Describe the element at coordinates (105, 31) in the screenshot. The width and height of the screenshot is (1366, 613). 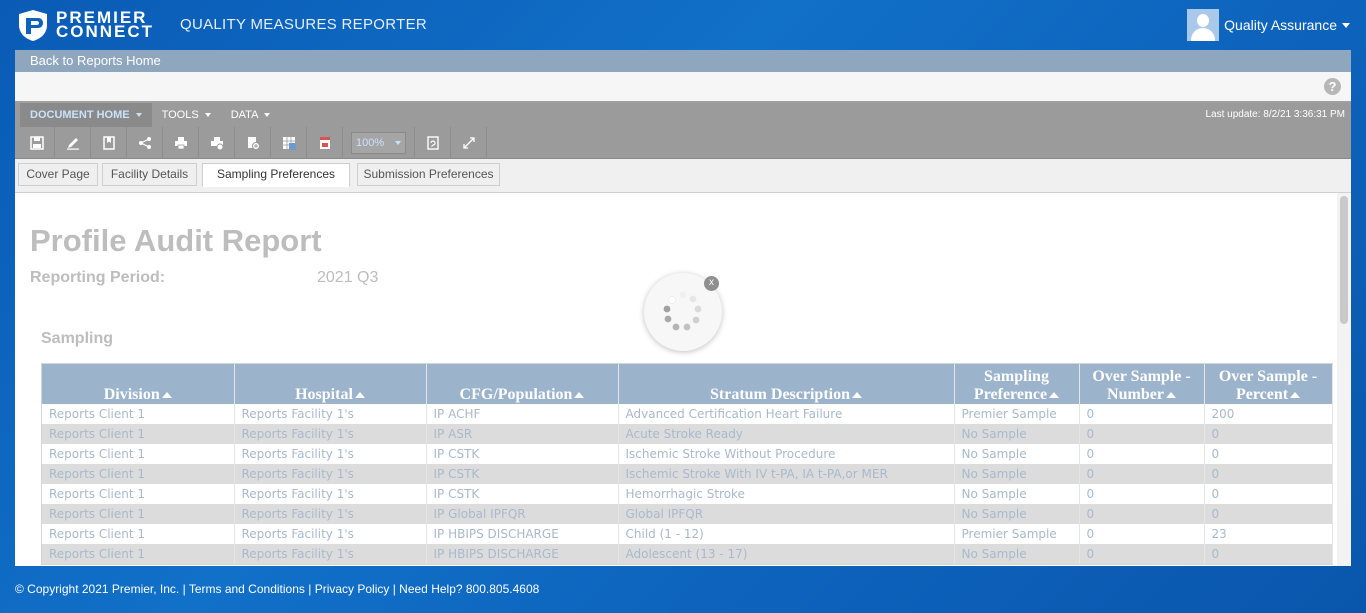
I see `logo-line-2: CONNECT` at that location.